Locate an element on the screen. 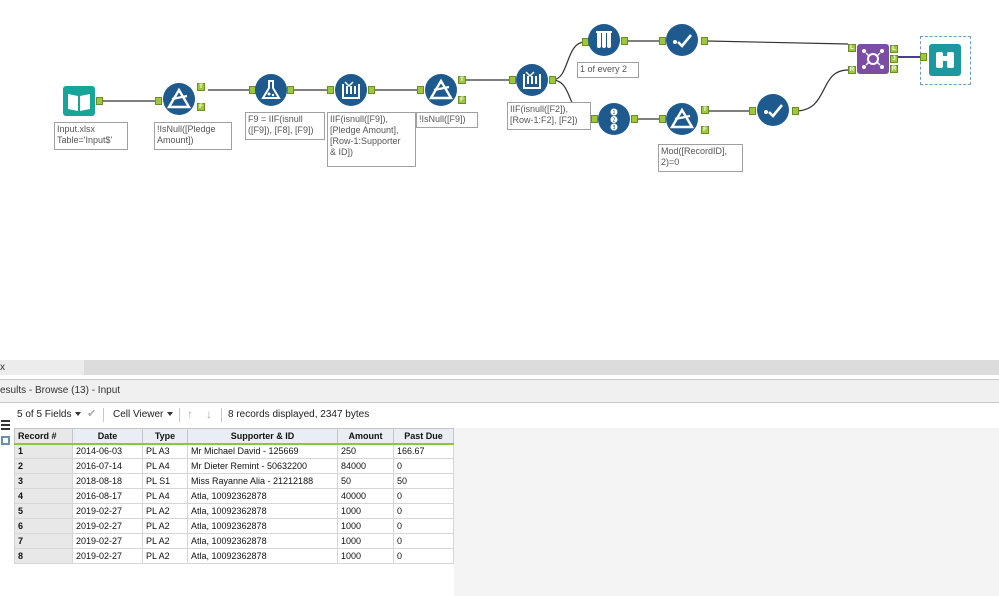  cell-type: PL S1 is located at coordinates (165, 481).